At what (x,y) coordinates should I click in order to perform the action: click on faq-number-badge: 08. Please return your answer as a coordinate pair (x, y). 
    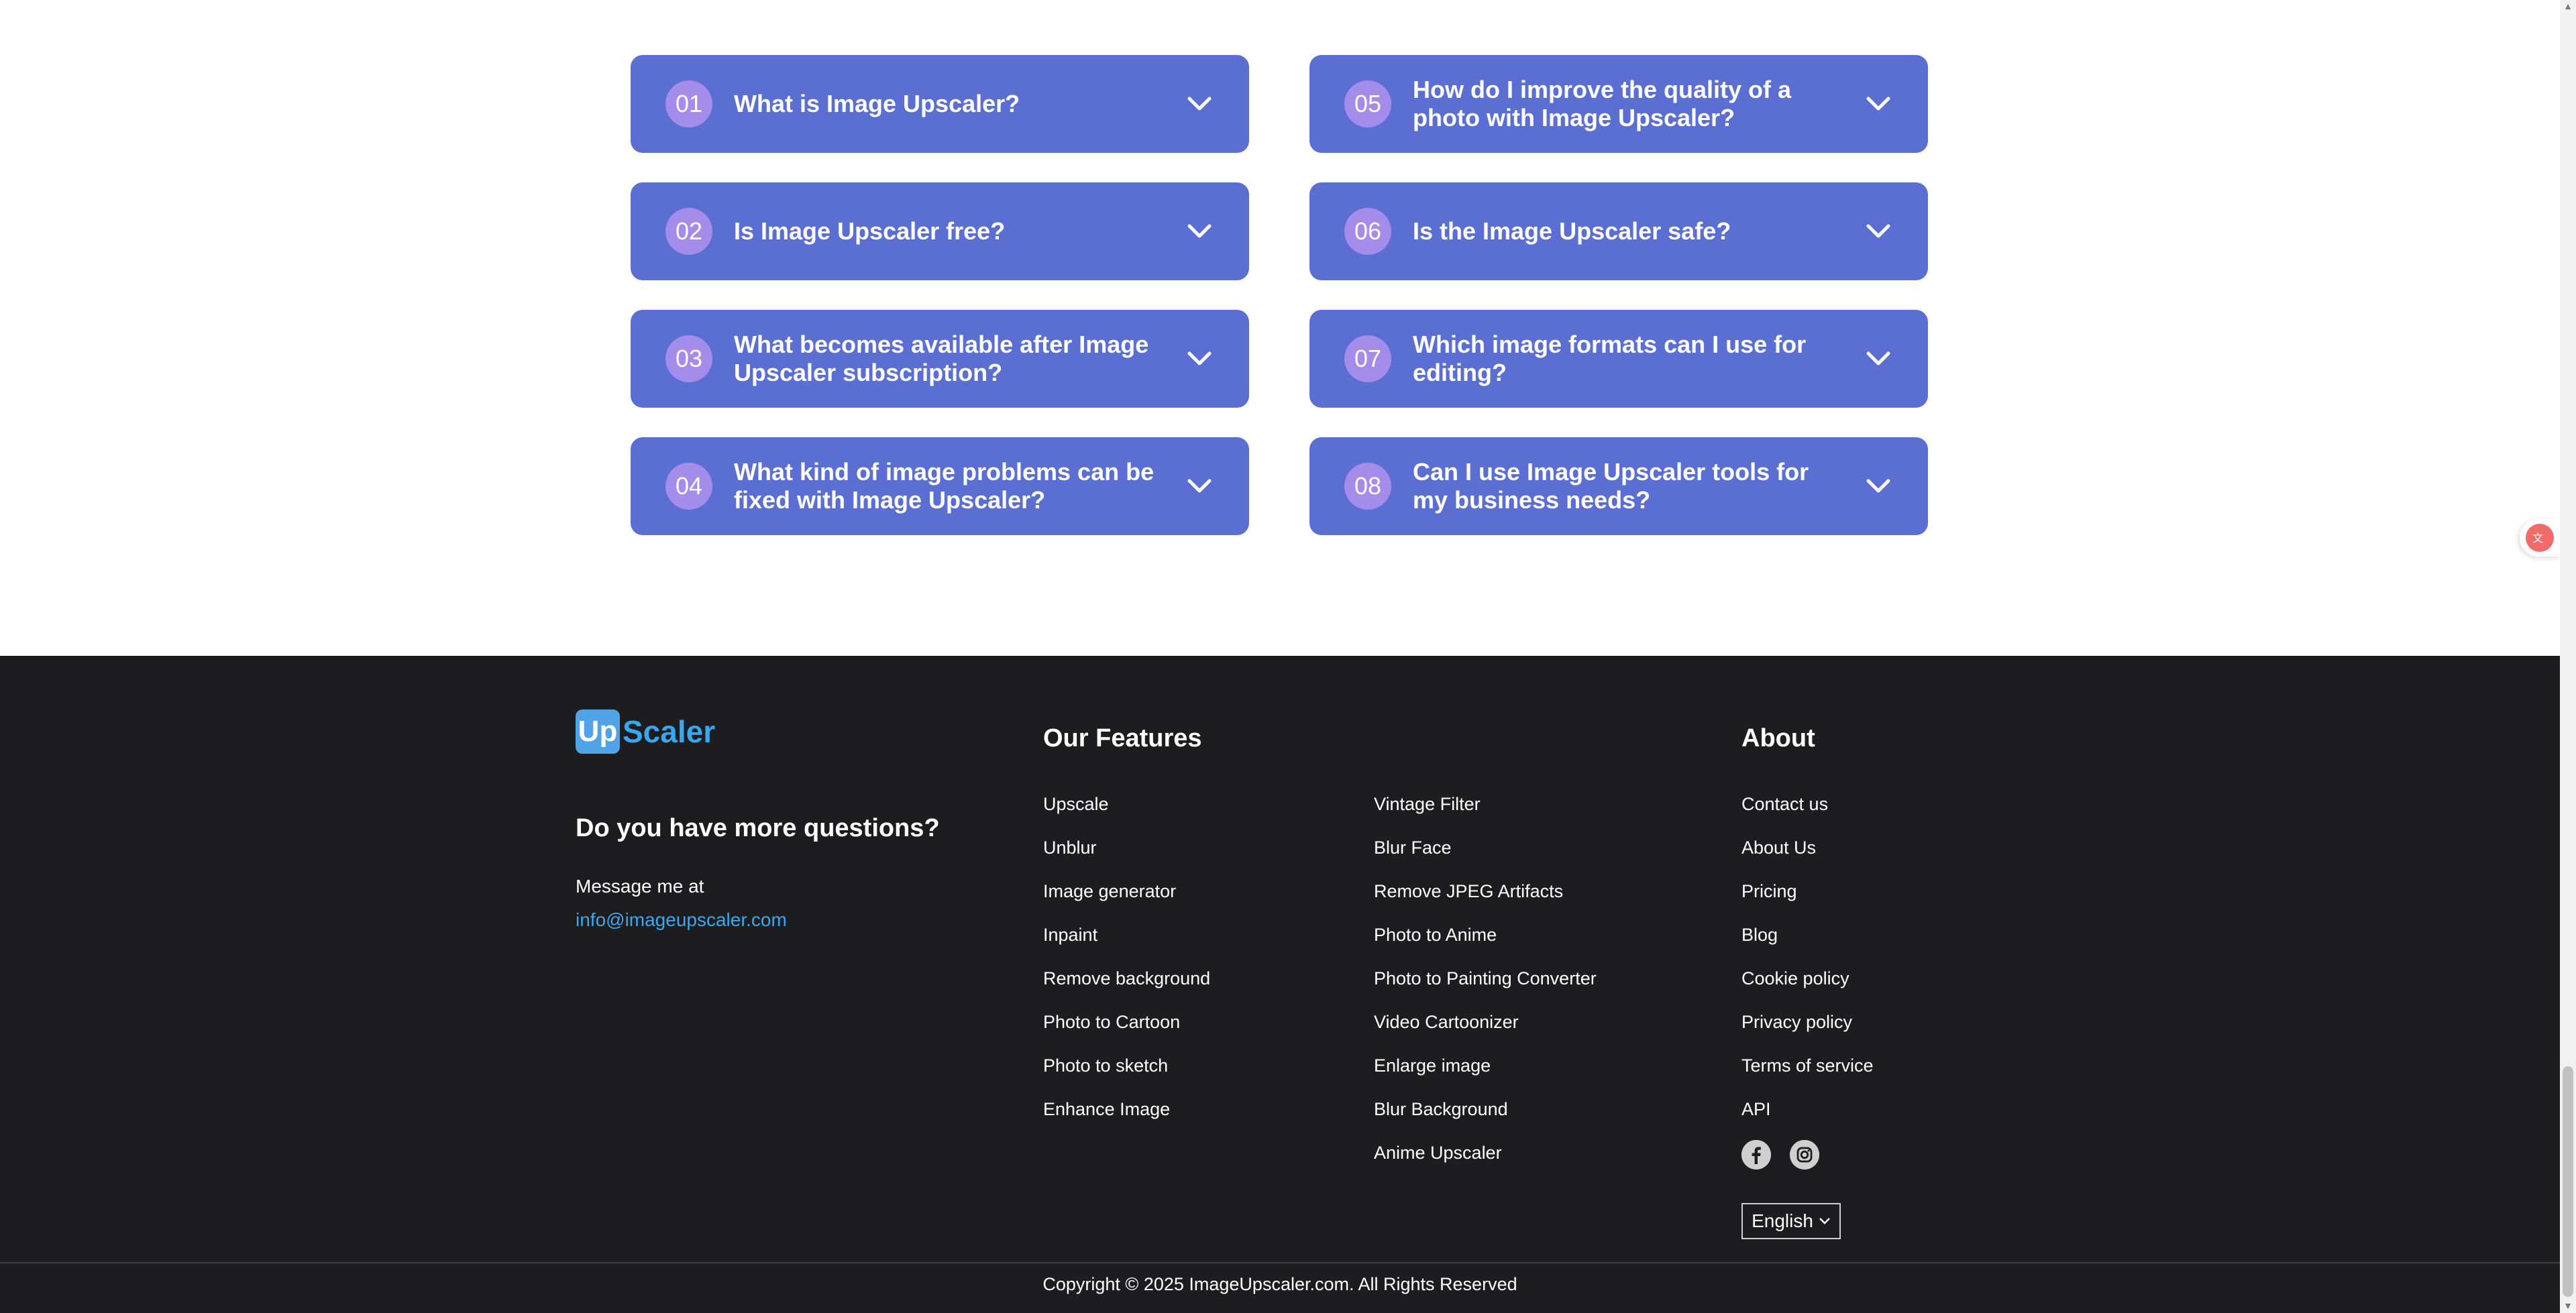
    Looking at the image, I should click on (1367, 486).